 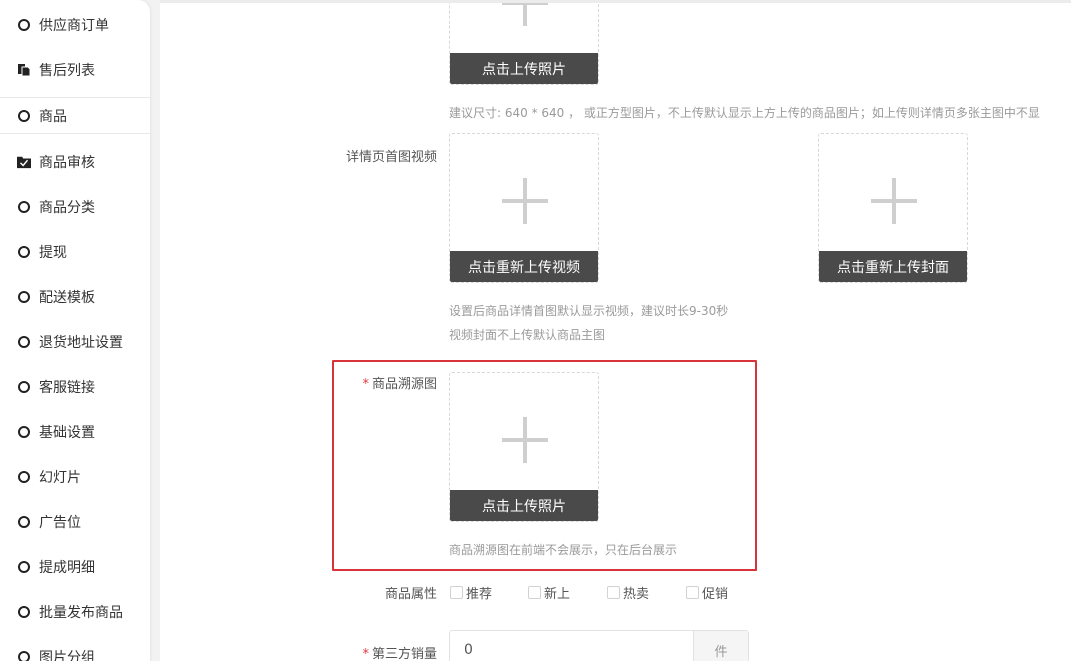 I want to click on attr-recommend-checkbox: 推荐, so click(x=471, y=592).